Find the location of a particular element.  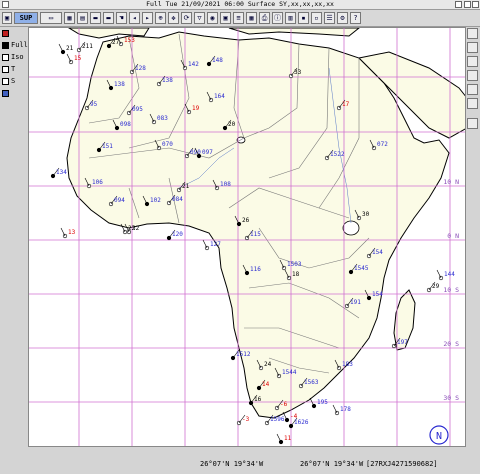

station-value: 211 is located at coordinates (87, 46).